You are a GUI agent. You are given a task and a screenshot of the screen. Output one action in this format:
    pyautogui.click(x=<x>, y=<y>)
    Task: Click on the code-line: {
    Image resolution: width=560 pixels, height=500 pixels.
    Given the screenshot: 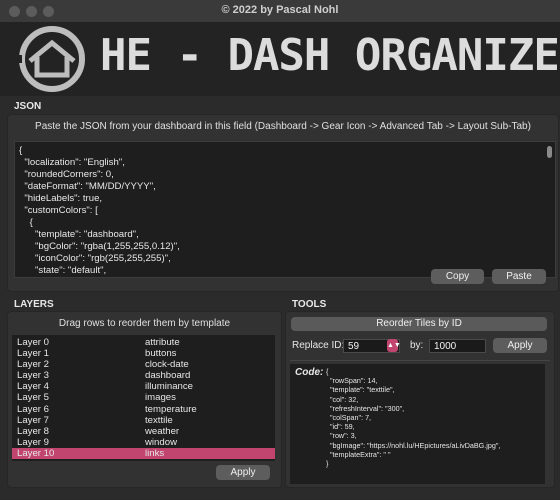 What is the action you would take?
    pyautogui.click(x=327, y=371)
    